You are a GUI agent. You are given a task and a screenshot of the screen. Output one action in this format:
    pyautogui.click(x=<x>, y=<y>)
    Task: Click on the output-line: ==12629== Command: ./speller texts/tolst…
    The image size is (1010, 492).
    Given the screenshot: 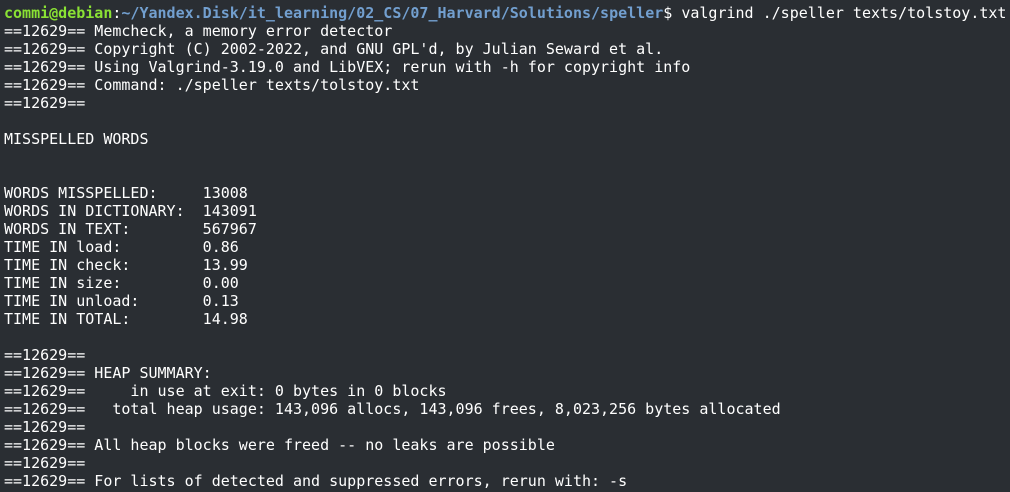 What is the action you would take?
    pyautogui.click(x=212, y=85)
    